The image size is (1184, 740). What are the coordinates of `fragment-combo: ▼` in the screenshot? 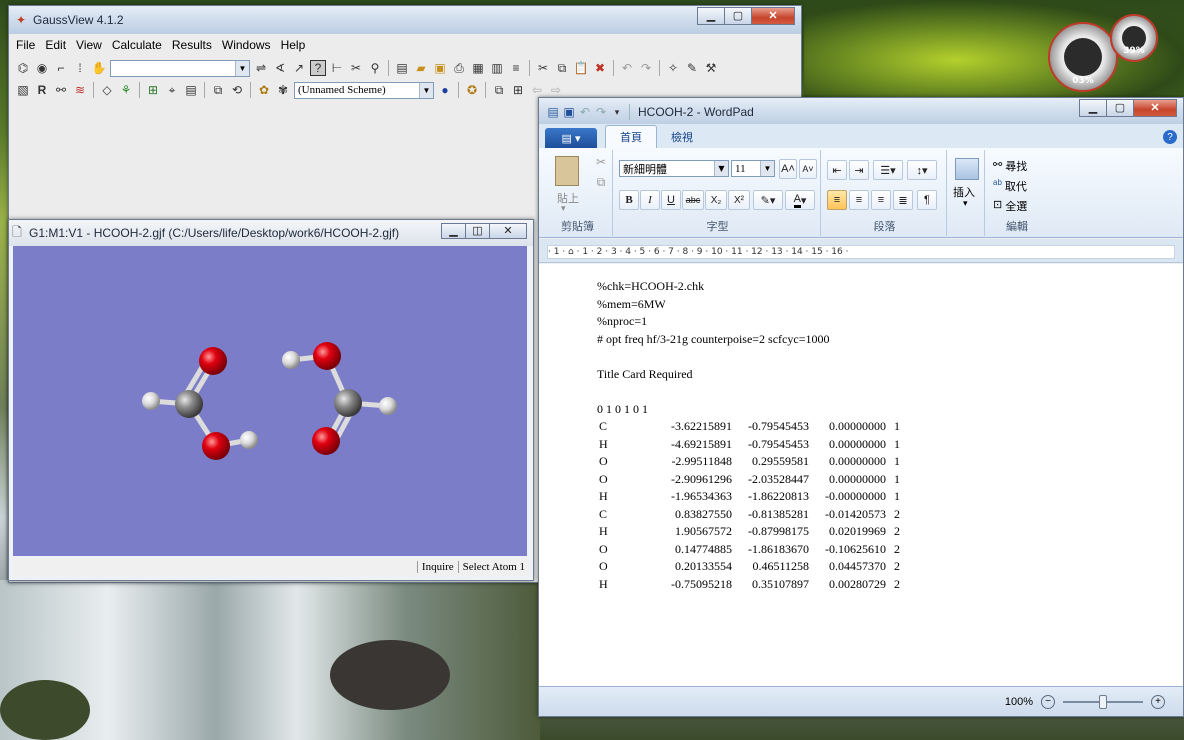 It's located at (180, 68).